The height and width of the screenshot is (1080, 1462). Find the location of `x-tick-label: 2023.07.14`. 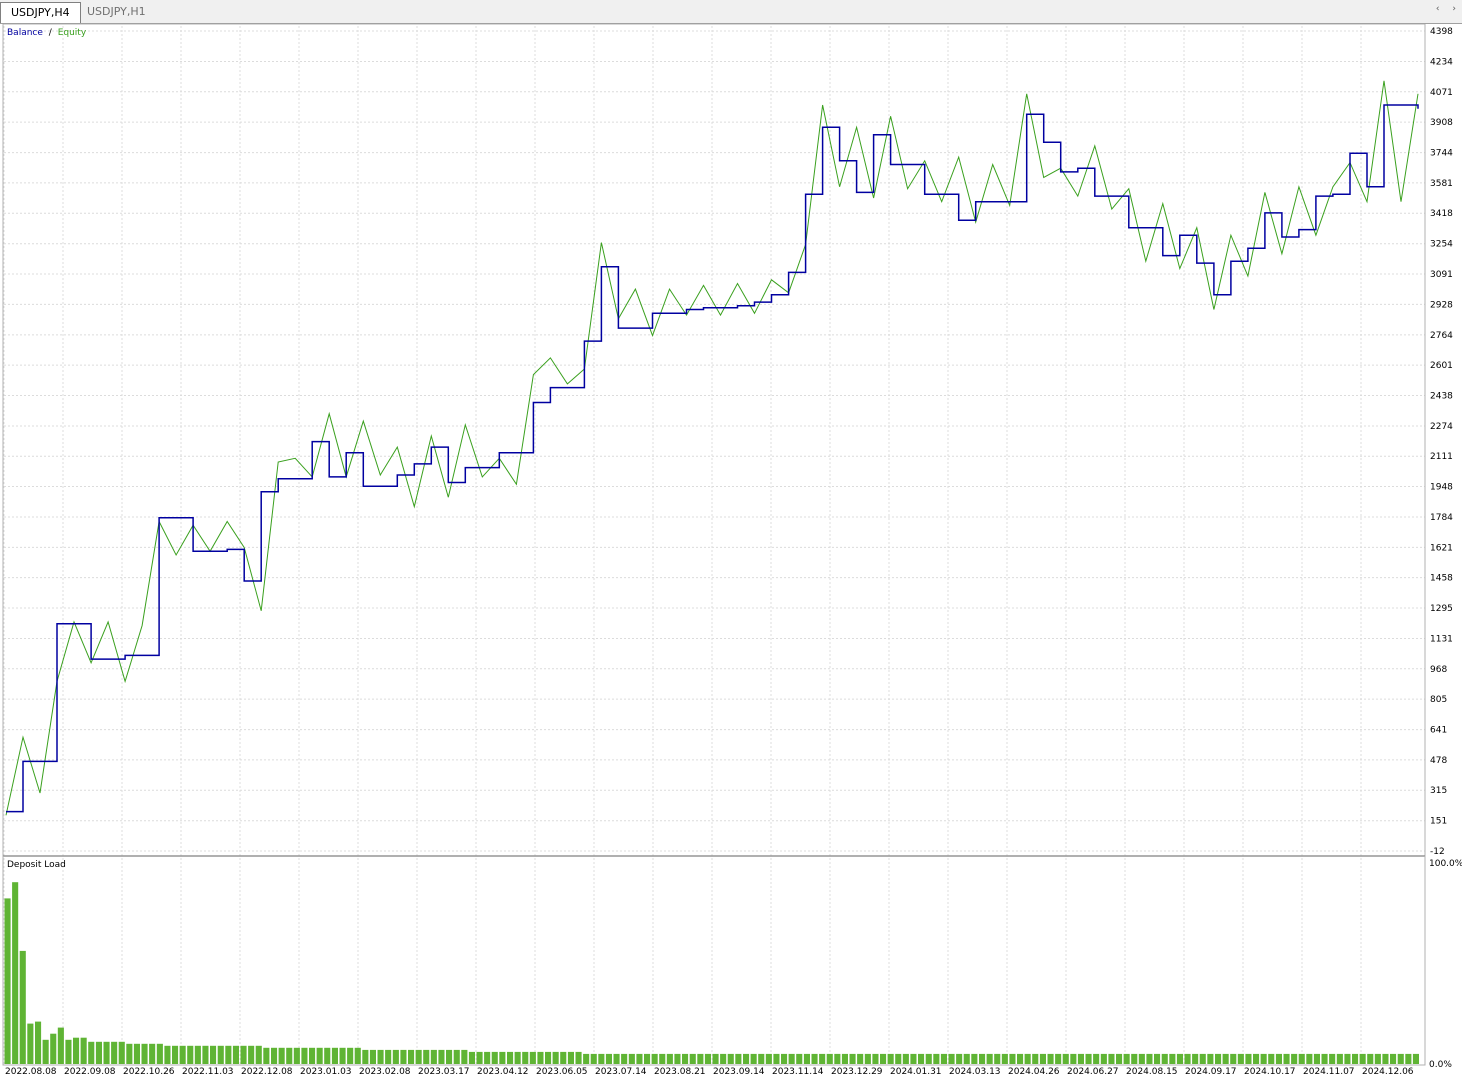

x-tick-label: 2023.07.14 is located at coordinates (621, 1072).